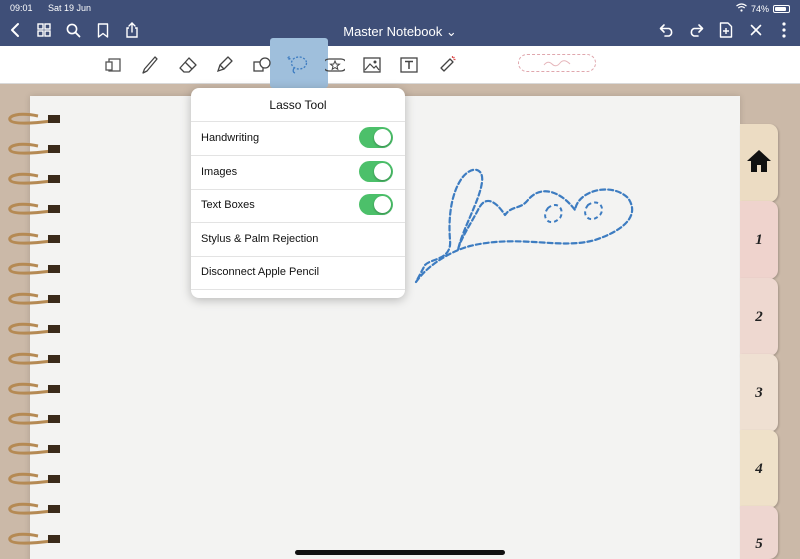  I want to click on divider, so click(298, 289).